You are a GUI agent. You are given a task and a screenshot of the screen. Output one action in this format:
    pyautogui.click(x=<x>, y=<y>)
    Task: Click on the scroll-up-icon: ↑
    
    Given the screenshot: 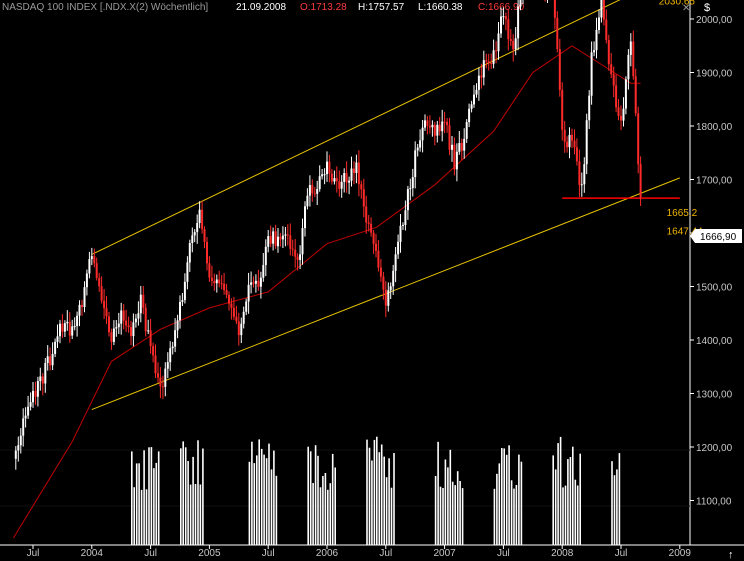 What is the action you would take?
    pyautogui.click(x=731, y=555)
    